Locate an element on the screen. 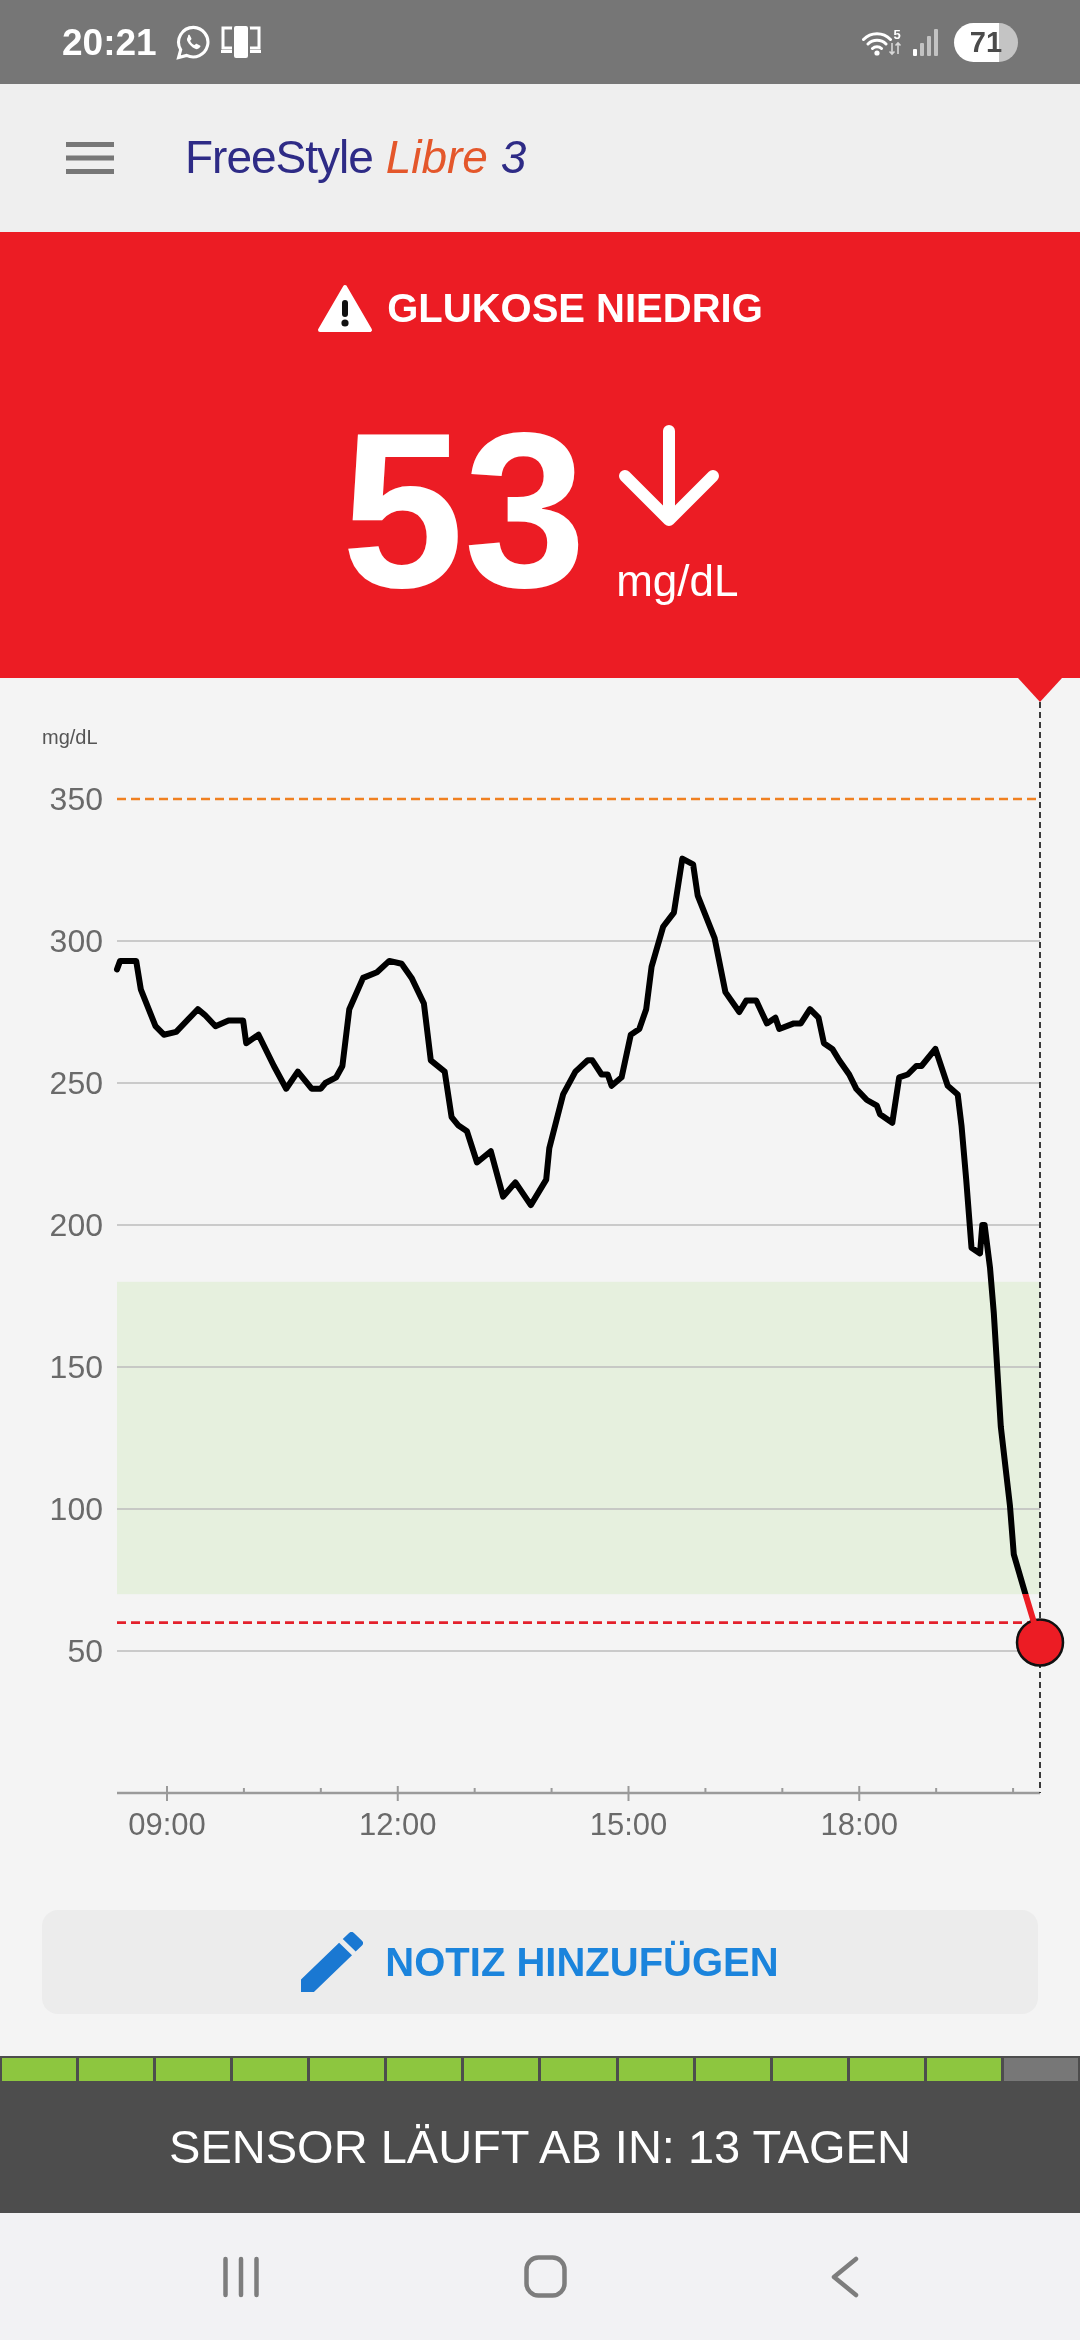 This screenshot has width=1080, height=2340. back-icon is located at coordinates (844, 2276).